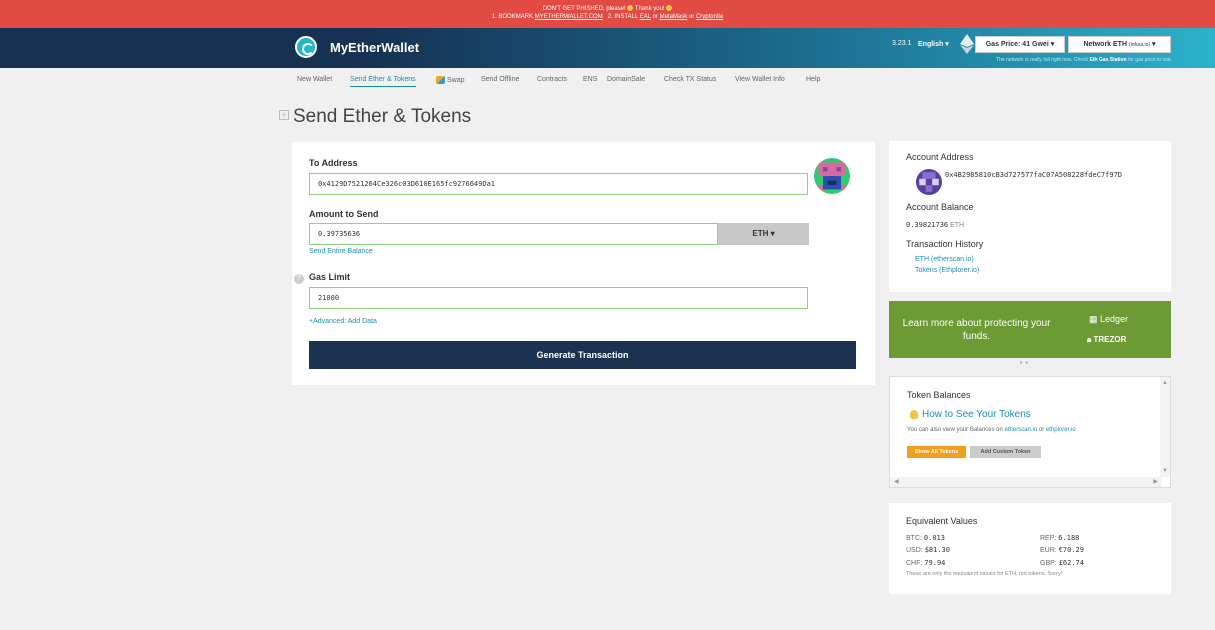 This screenshot has width=1215, height=630. Describe the element at coordinates (935, 563) in the screenshot. I see `chf-amount: 79.94` at that location.